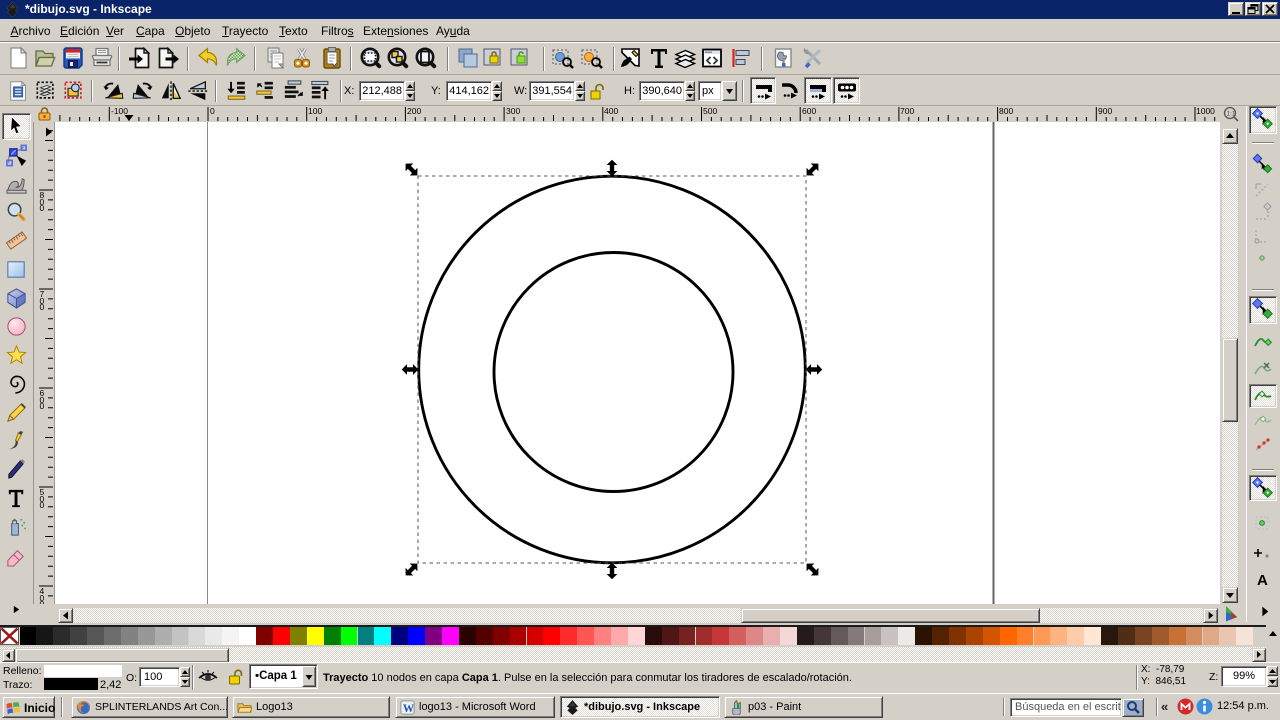  Describe the element at coordinates (1205, 111) in the screenshot. I see `svg-text: 1000` at that location.